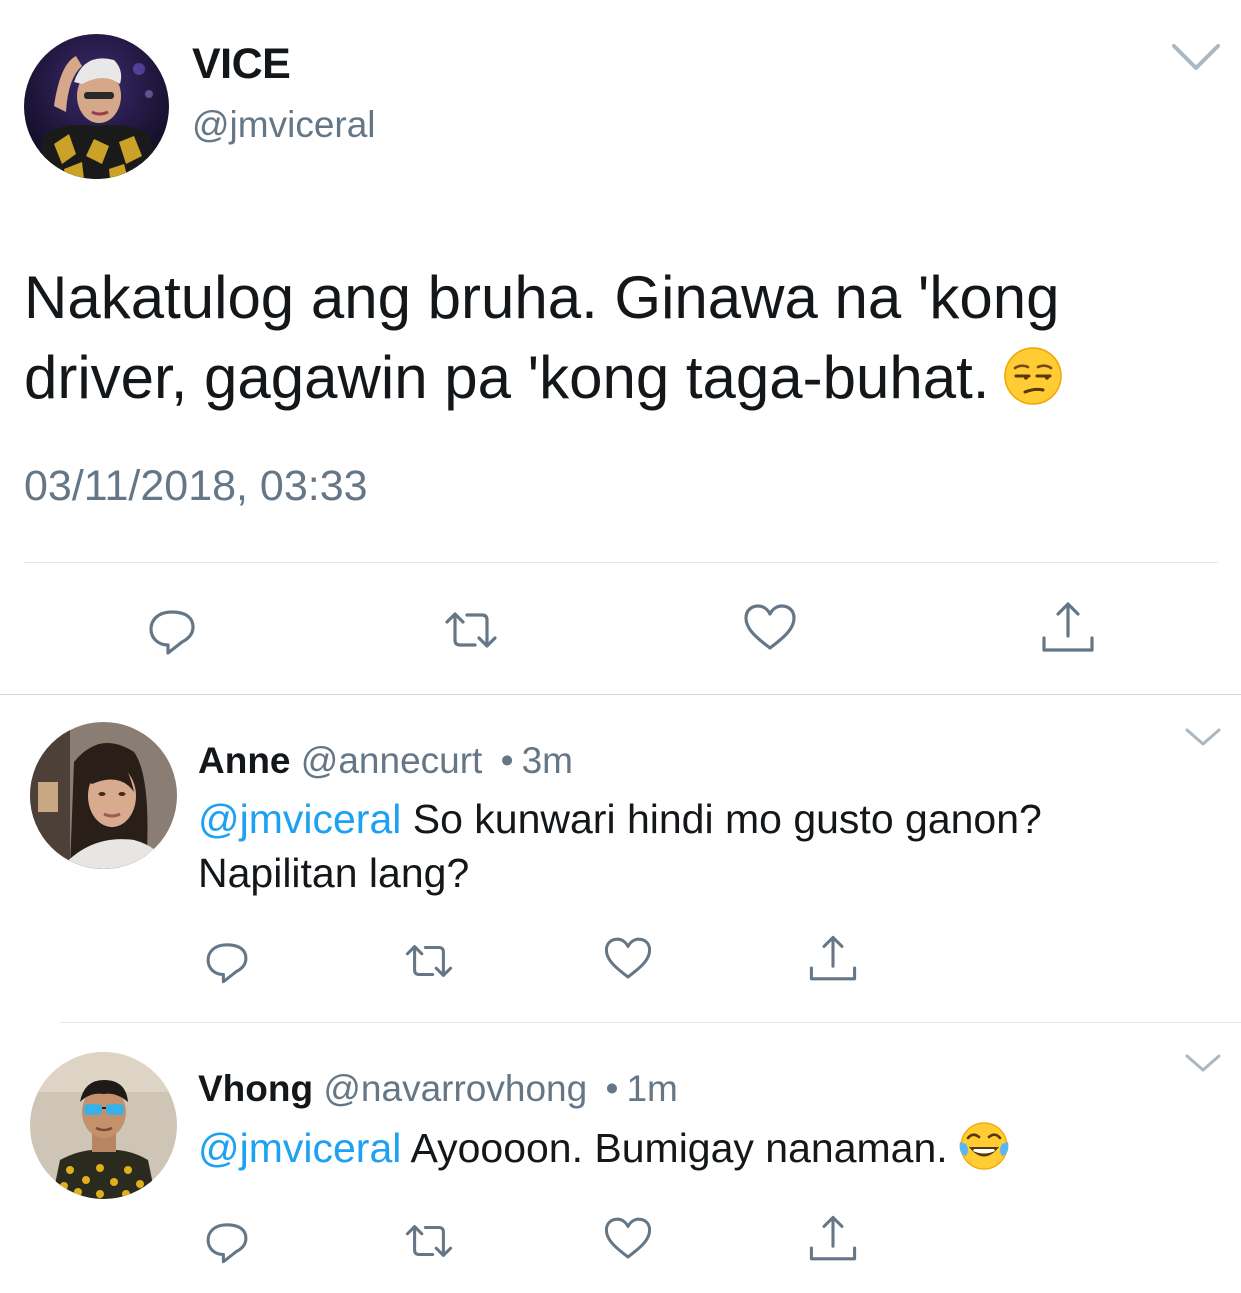 This screenshot has width=1241, height=1293. Describe the element at coordinates (244, 760) in the screenshot. I see `reply-author-name: Anne` at that location.